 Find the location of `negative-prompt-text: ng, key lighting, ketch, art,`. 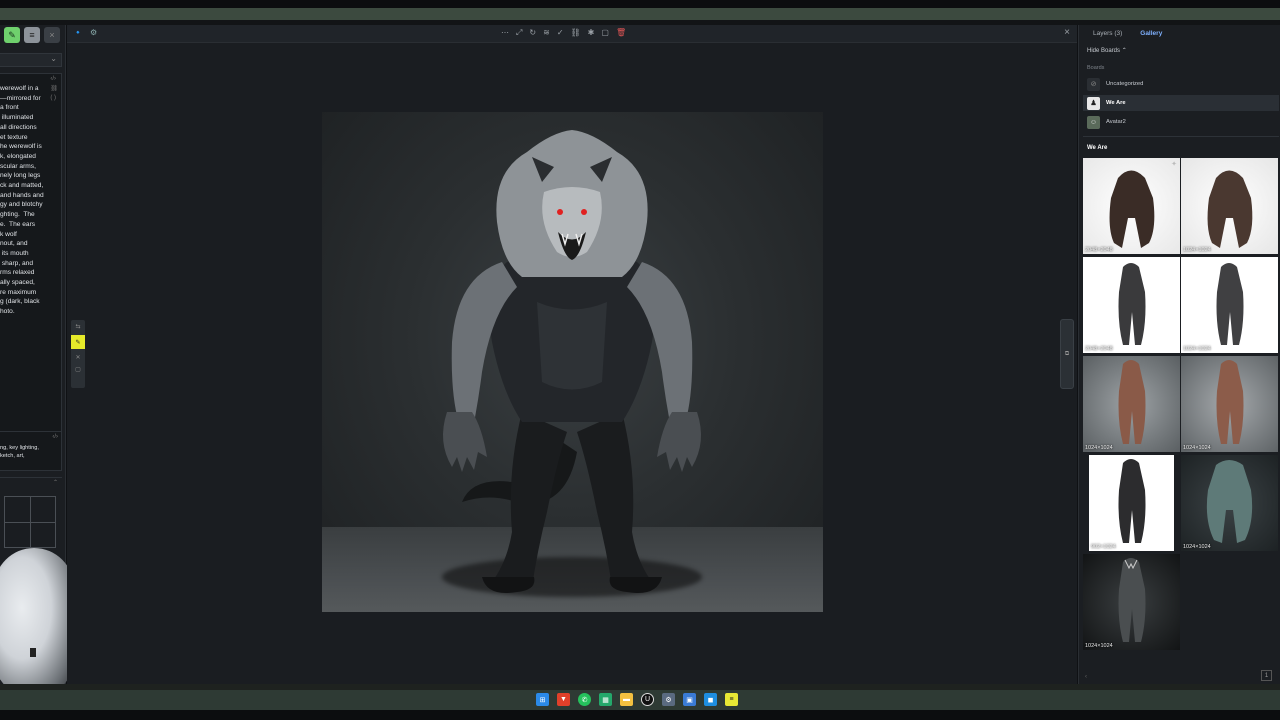

negative-prompt-text: ng, key lighting, ketch, art, is located at coordinates (19, 452).